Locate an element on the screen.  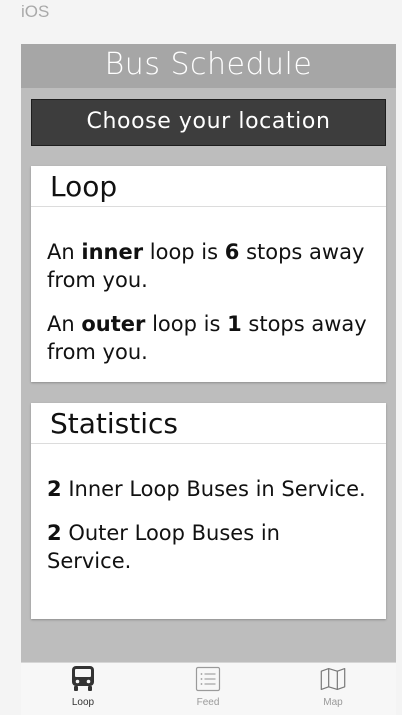
inner-stop-count: 6 is located at coordinates (232, 252).